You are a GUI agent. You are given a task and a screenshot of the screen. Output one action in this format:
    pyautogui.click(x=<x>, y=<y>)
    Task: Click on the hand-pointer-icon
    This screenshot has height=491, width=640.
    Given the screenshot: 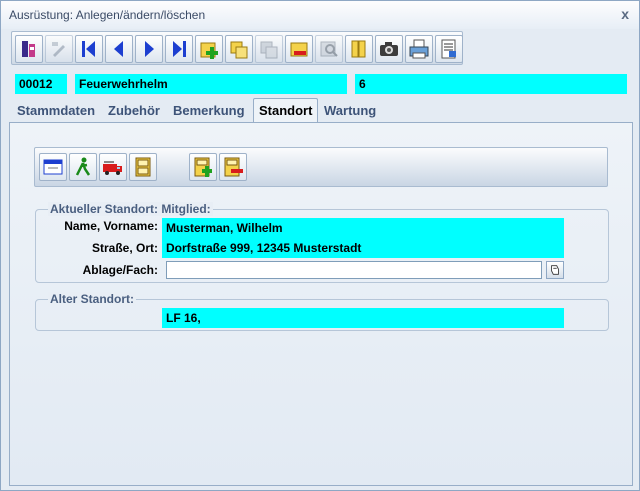 What is the action you would take?
    pyautogui.click(x=555, y=270)
    